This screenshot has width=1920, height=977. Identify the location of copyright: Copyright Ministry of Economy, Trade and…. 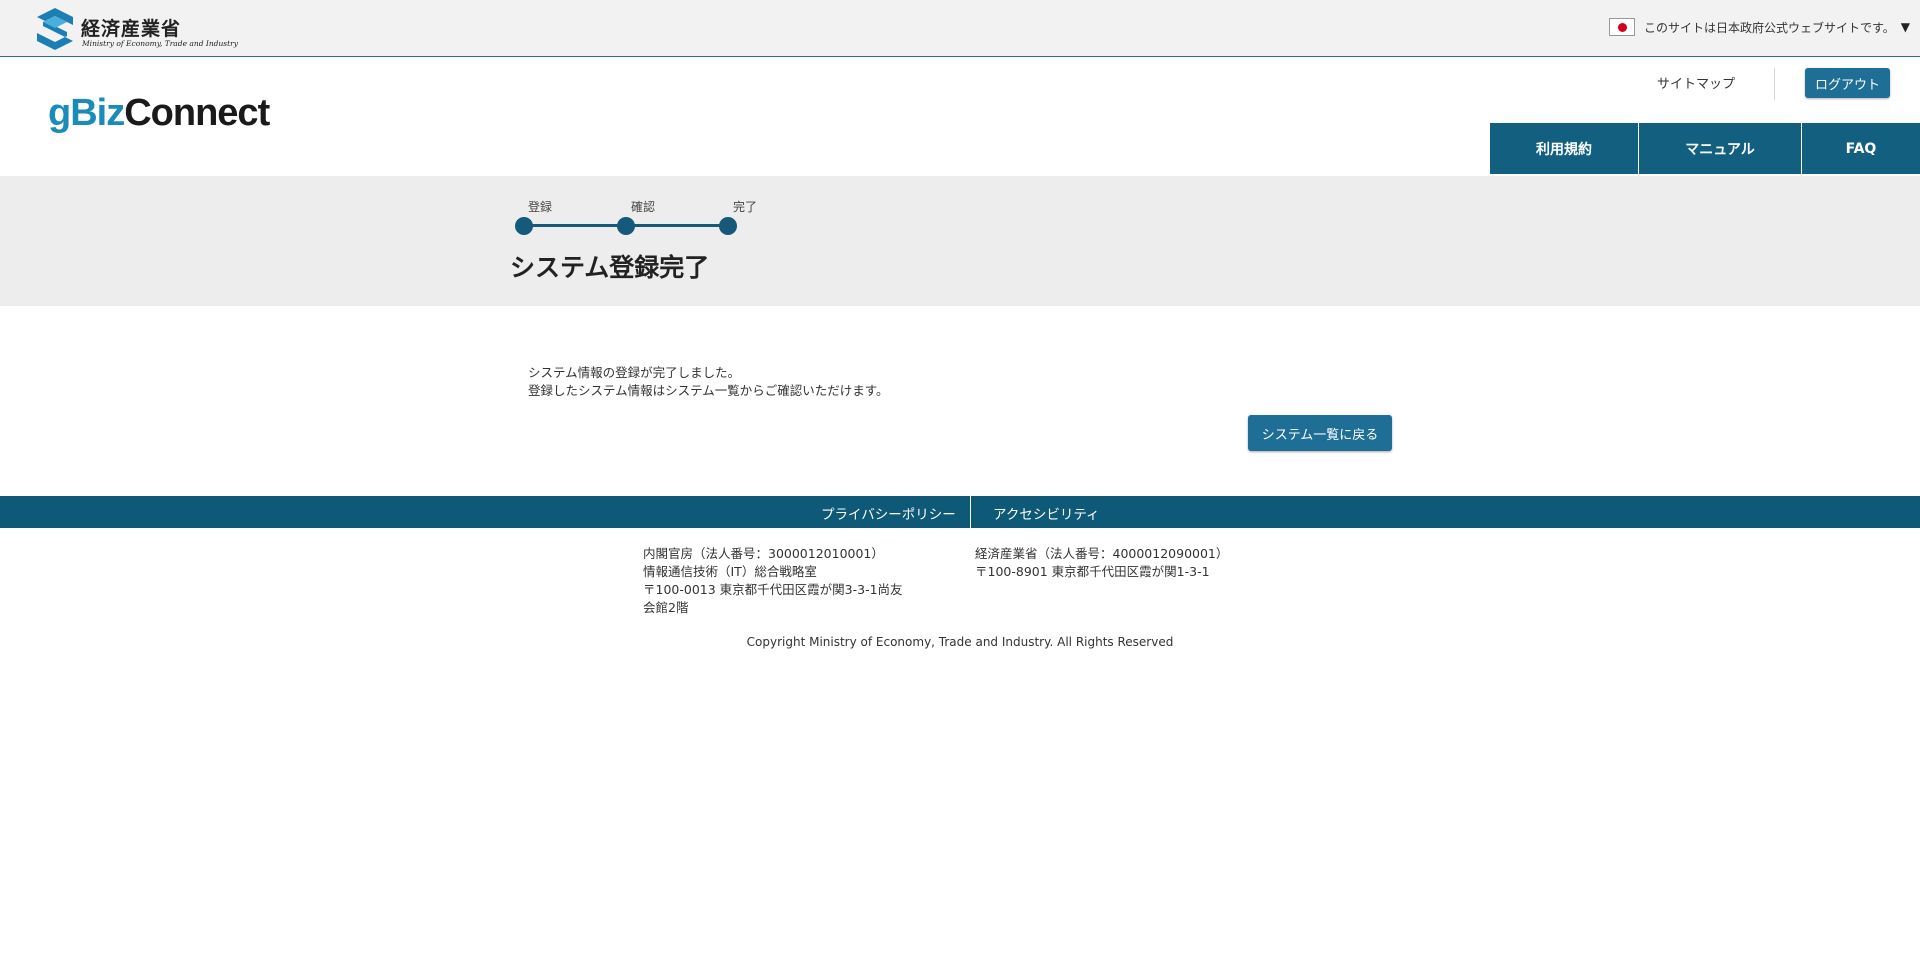
(960, 642).